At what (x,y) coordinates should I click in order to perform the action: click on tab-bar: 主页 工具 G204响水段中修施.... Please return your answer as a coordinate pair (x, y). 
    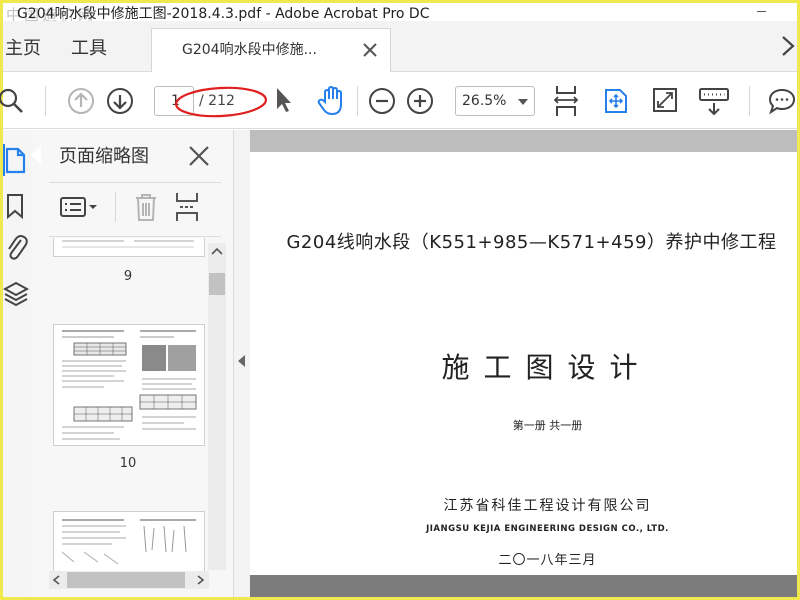
    Looking at the image, I should click on (401, 47).